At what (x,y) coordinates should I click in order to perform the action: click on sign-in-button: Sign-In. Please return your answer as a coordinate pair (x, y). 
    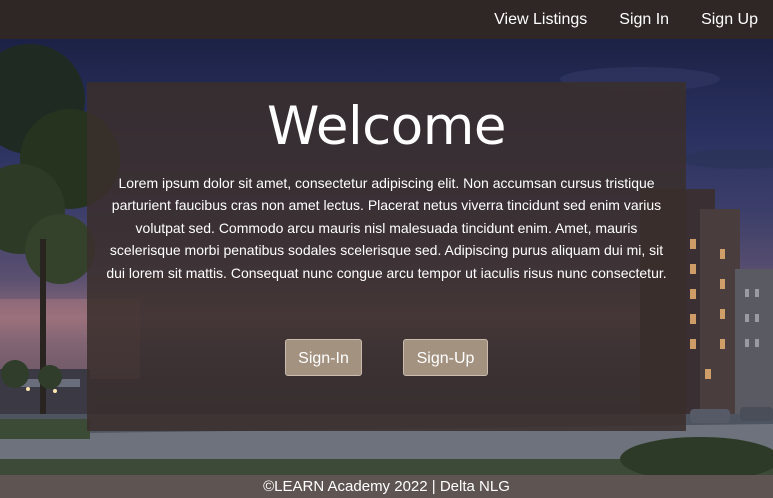
    Looking at the image, I should click on (323, 357).